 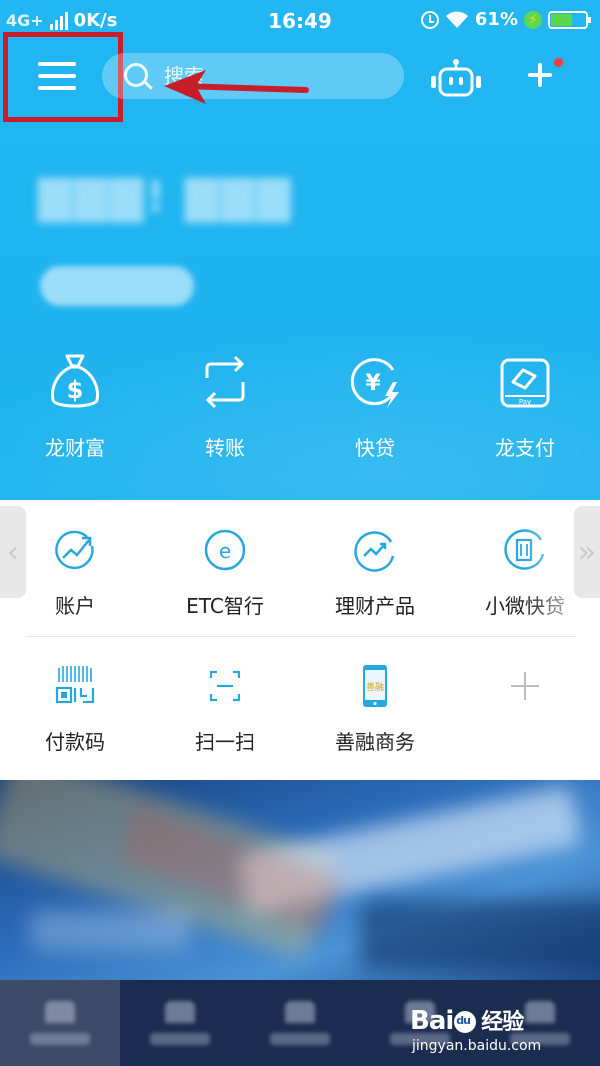 I want to click on grid-item-label: 理财产品, so click(x=375, y=606).